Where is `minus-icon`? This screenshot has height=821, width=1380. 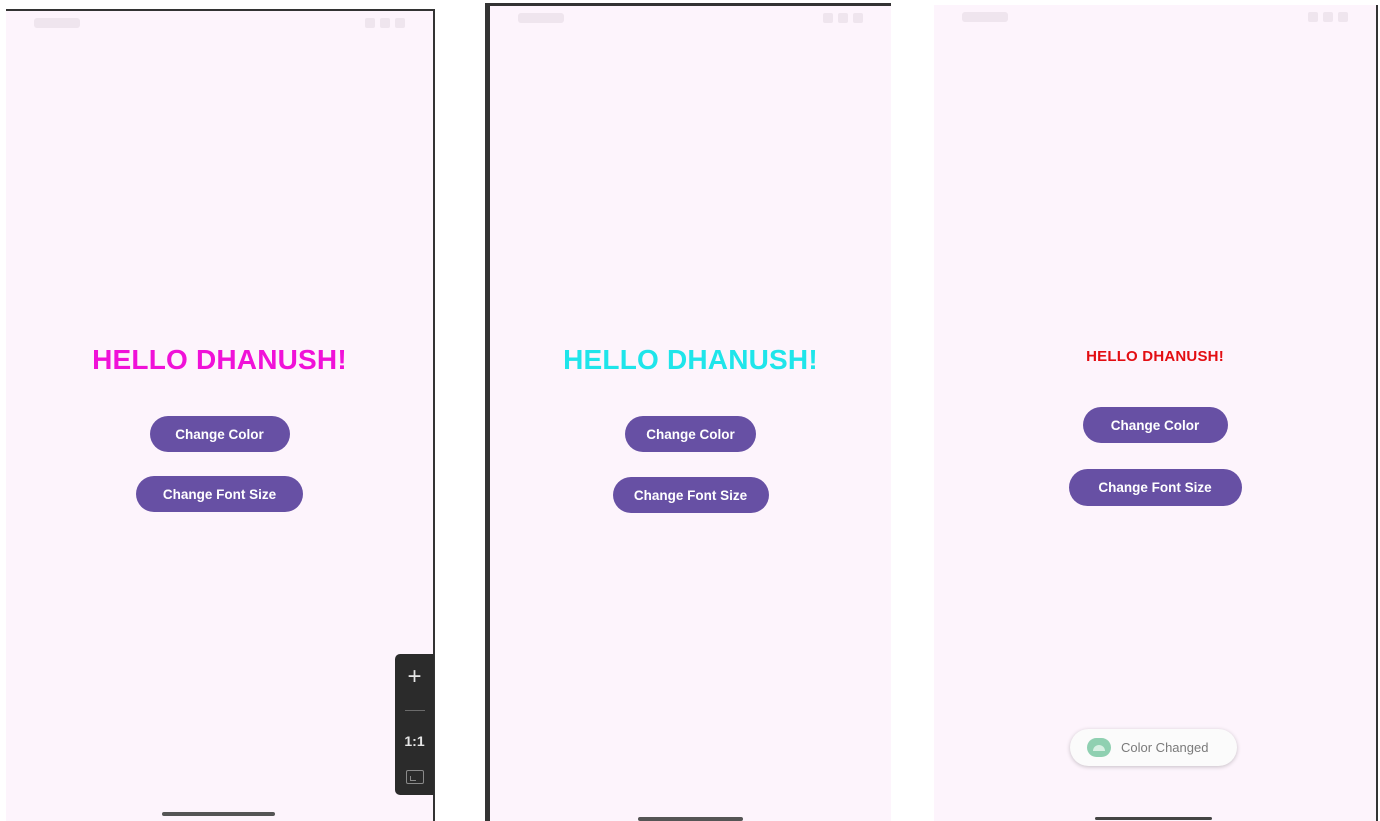
minus-icon is located at coordinates (414, 711).